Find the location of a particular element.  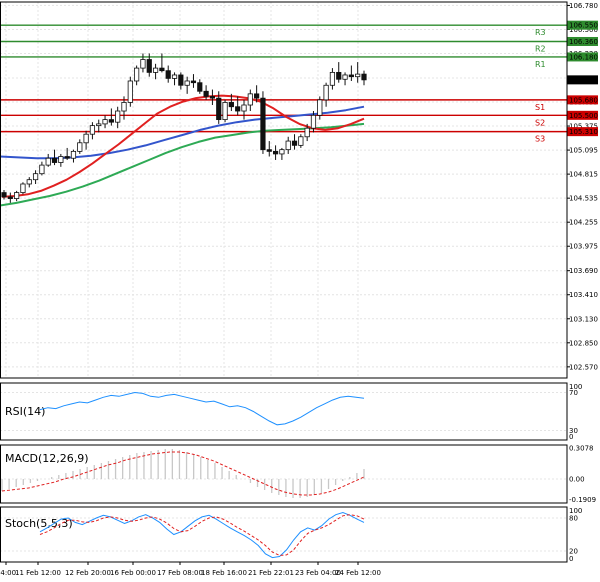

macd-tick-label: 0.00 is located at coordinates (577, 480).